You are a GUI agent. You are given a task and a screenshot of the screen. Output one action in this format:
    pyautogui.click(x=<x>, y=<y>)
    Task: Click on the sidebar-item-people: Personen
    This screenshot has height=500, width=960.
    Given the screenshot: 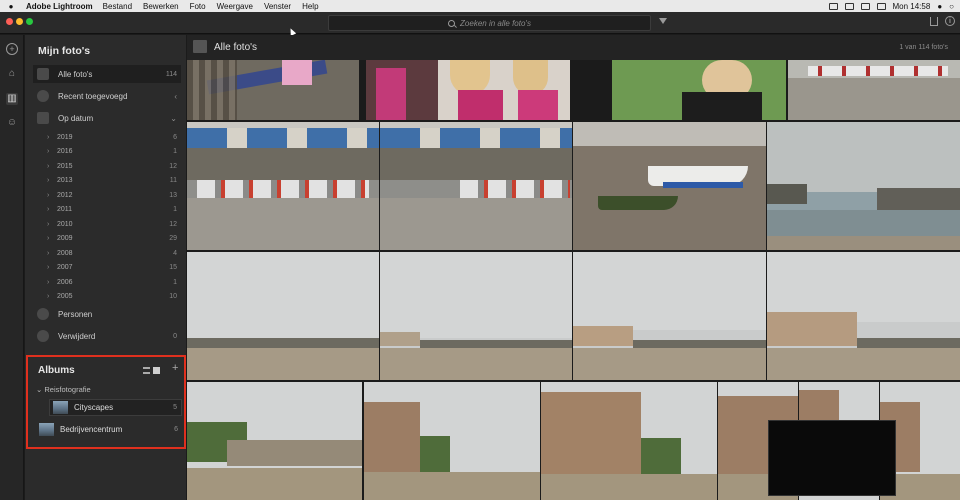 What is the action you would take?
    pyautogui.click(x=107, y=314)
    